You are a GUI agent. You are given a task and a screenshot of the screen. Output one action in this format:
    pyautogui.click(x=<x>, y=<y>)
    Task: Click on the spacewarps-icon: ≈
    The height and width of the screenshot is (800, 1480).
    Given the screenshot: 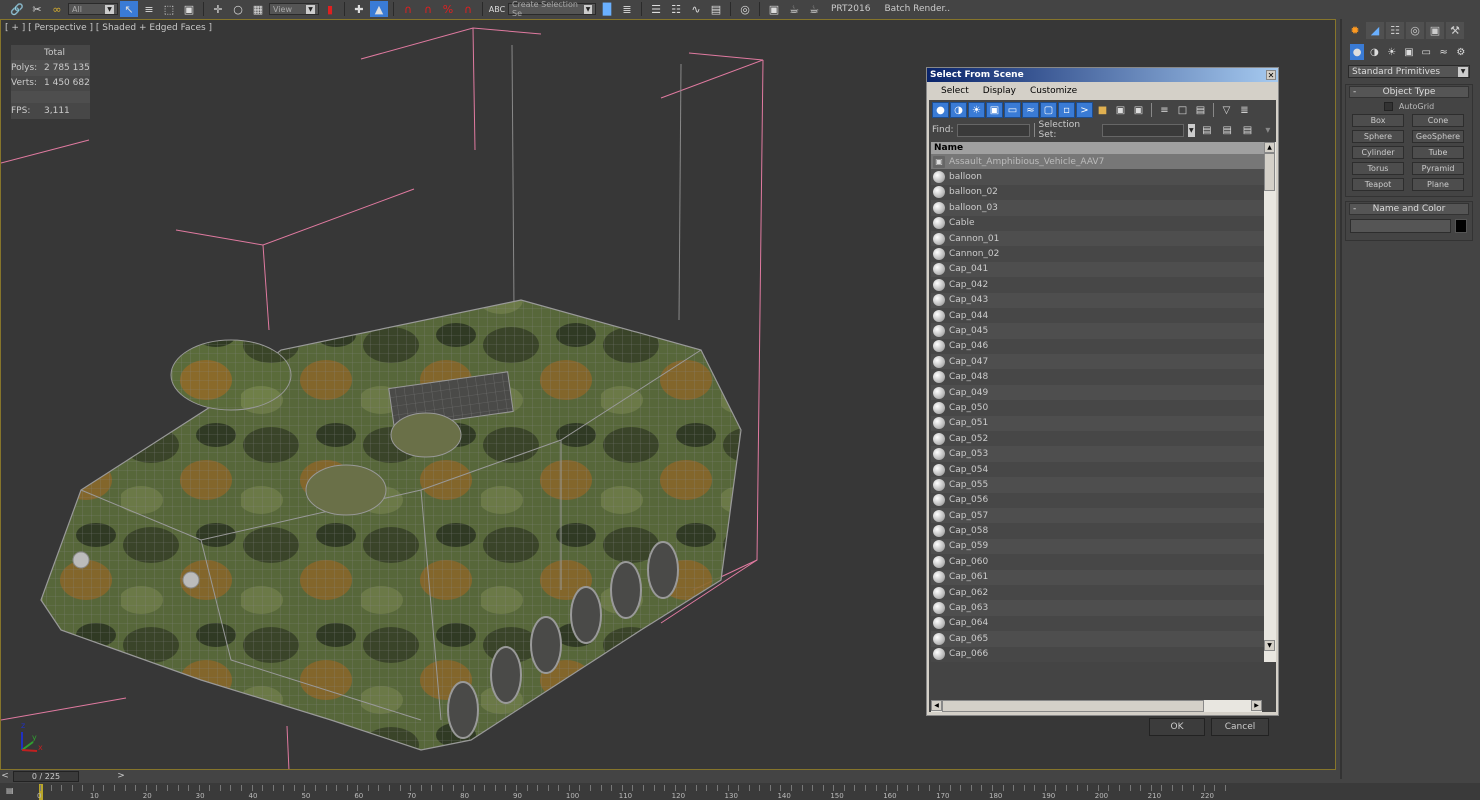 What is the action you would take?
    pyautogui.click(x=1443, y=52)
    